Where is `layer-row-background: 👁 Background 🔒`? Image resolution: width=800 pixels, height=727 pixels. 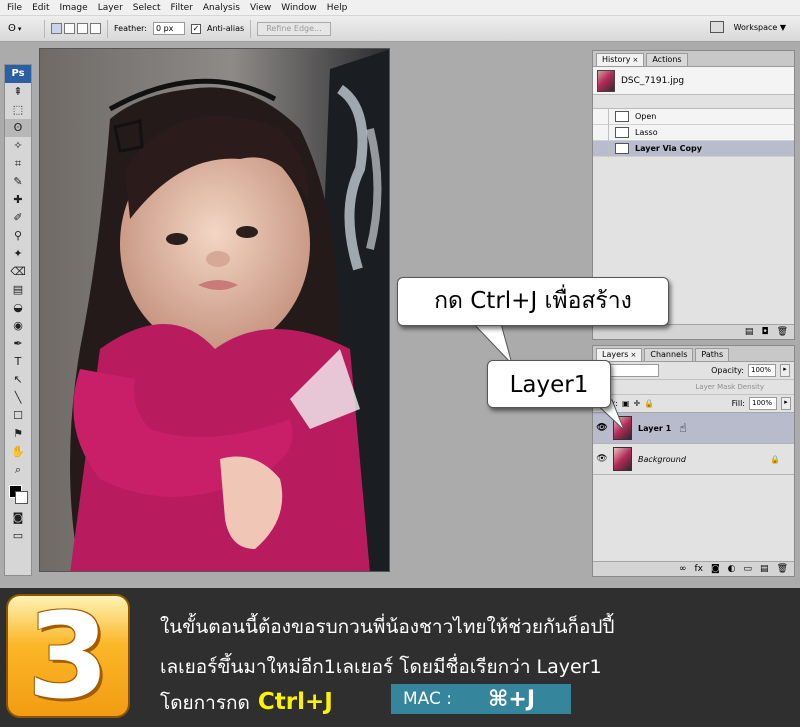
layer-row-background: 👁 Background 🔒 is located at coordinates (693, 459).